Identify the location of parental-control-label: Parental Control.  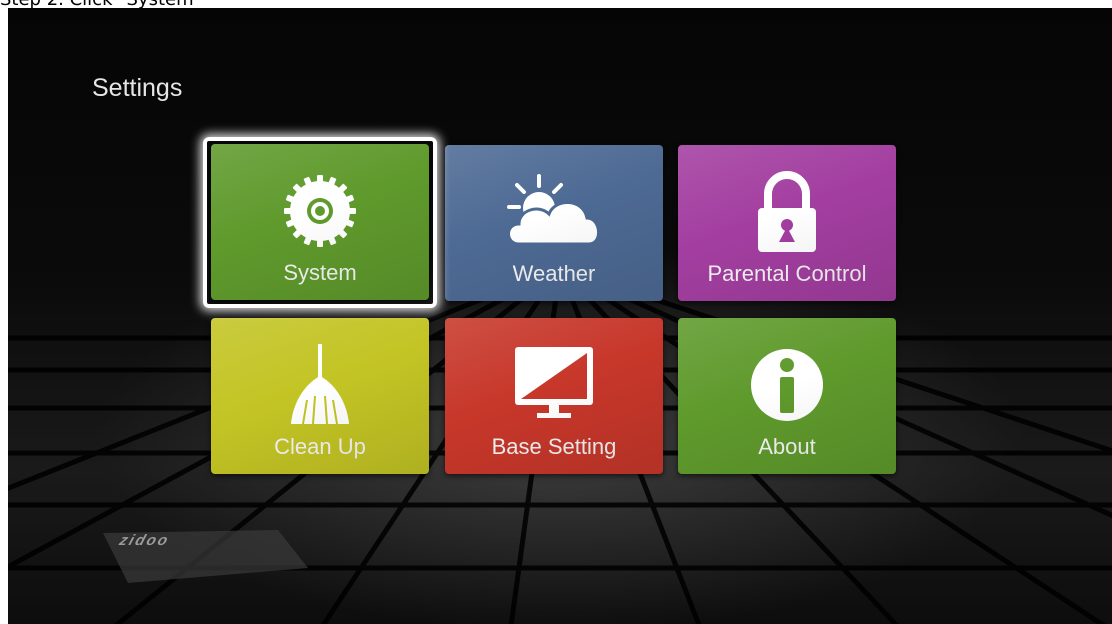
(787, 273).